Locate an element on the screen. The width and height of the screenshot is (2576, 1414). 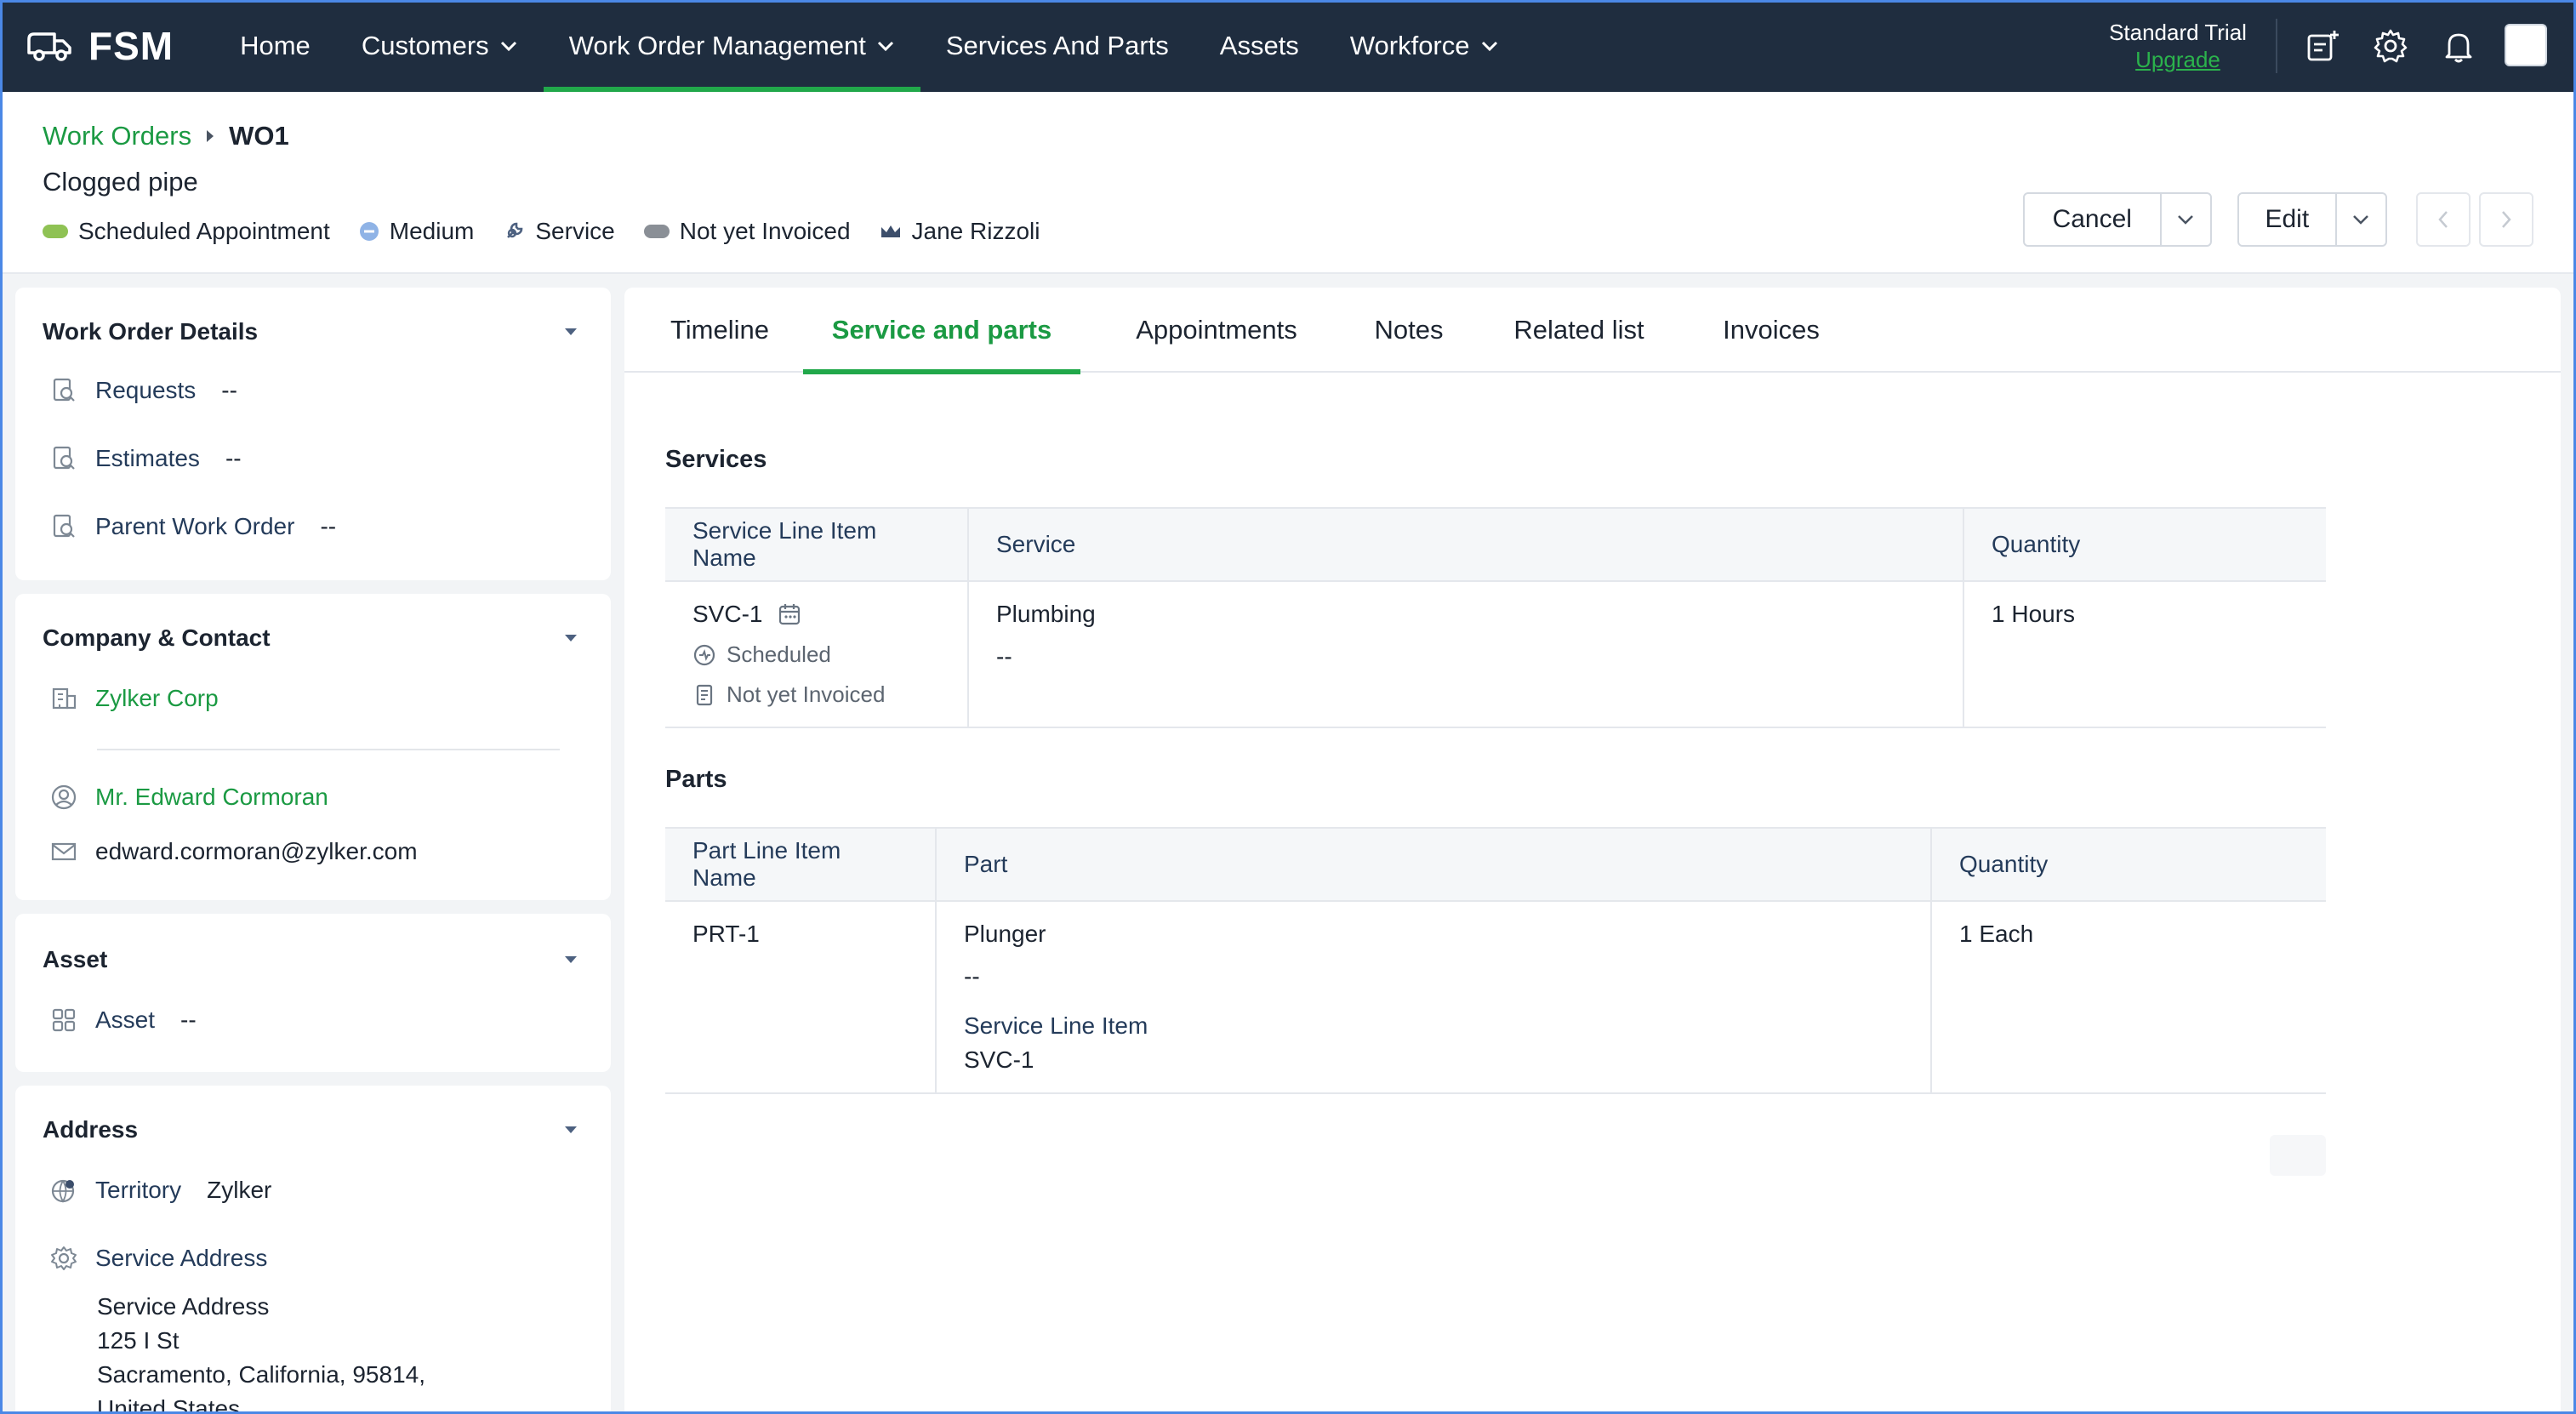
cancel-dropdown-button is located at coordinates (2186, 220).